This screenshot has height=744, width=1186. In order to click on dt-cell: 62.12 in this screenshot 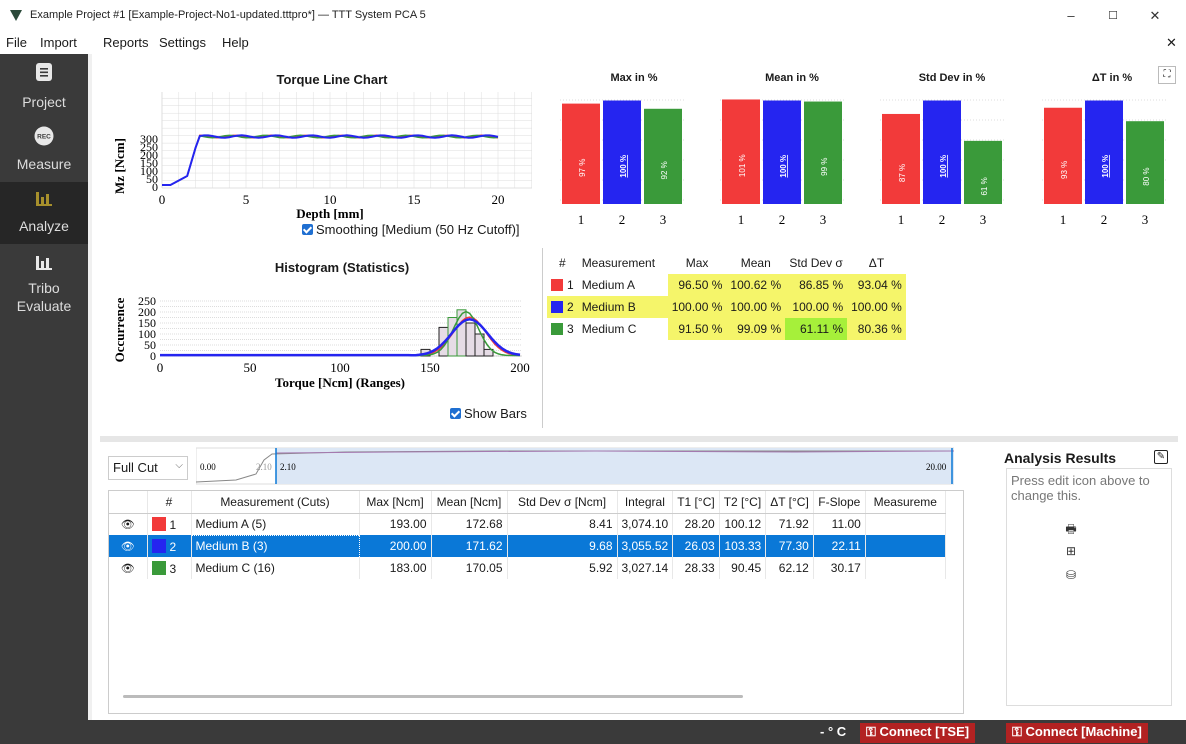, I will do `click(789, 568)`.